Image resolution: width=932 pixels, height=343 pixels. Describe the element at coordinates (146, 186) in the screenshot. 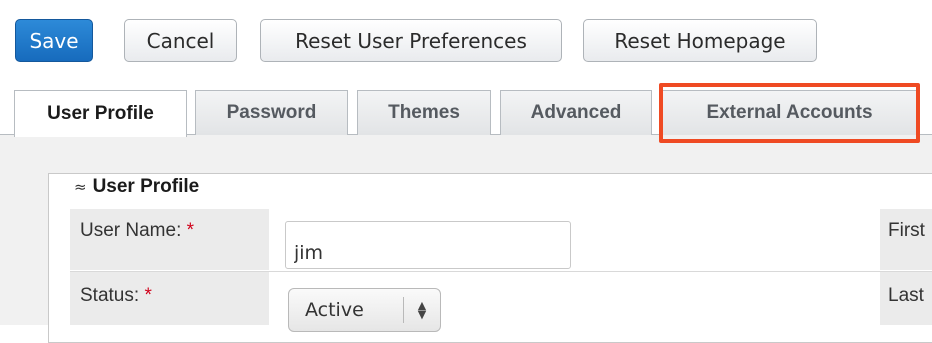

I see `section-title: User Profile` at that location.